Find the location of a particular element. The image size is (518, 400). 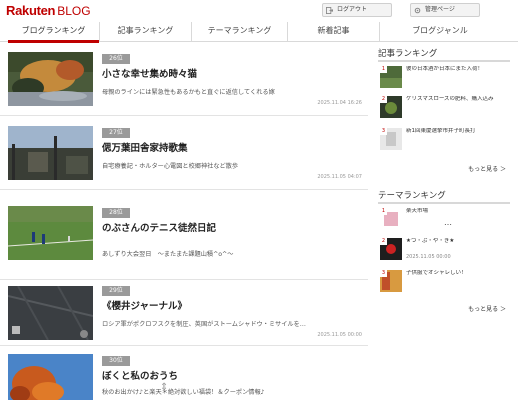

tab-blog-genre: ブログジャンル is located at coordinates (440, 32).